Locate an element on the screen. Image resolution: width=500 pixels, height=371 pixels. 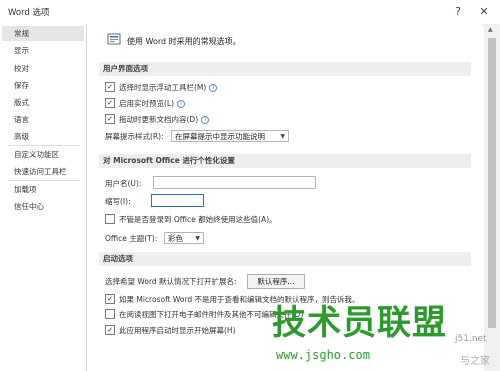
initials-label: 缩写(I): is located at coordinates (118, 201).